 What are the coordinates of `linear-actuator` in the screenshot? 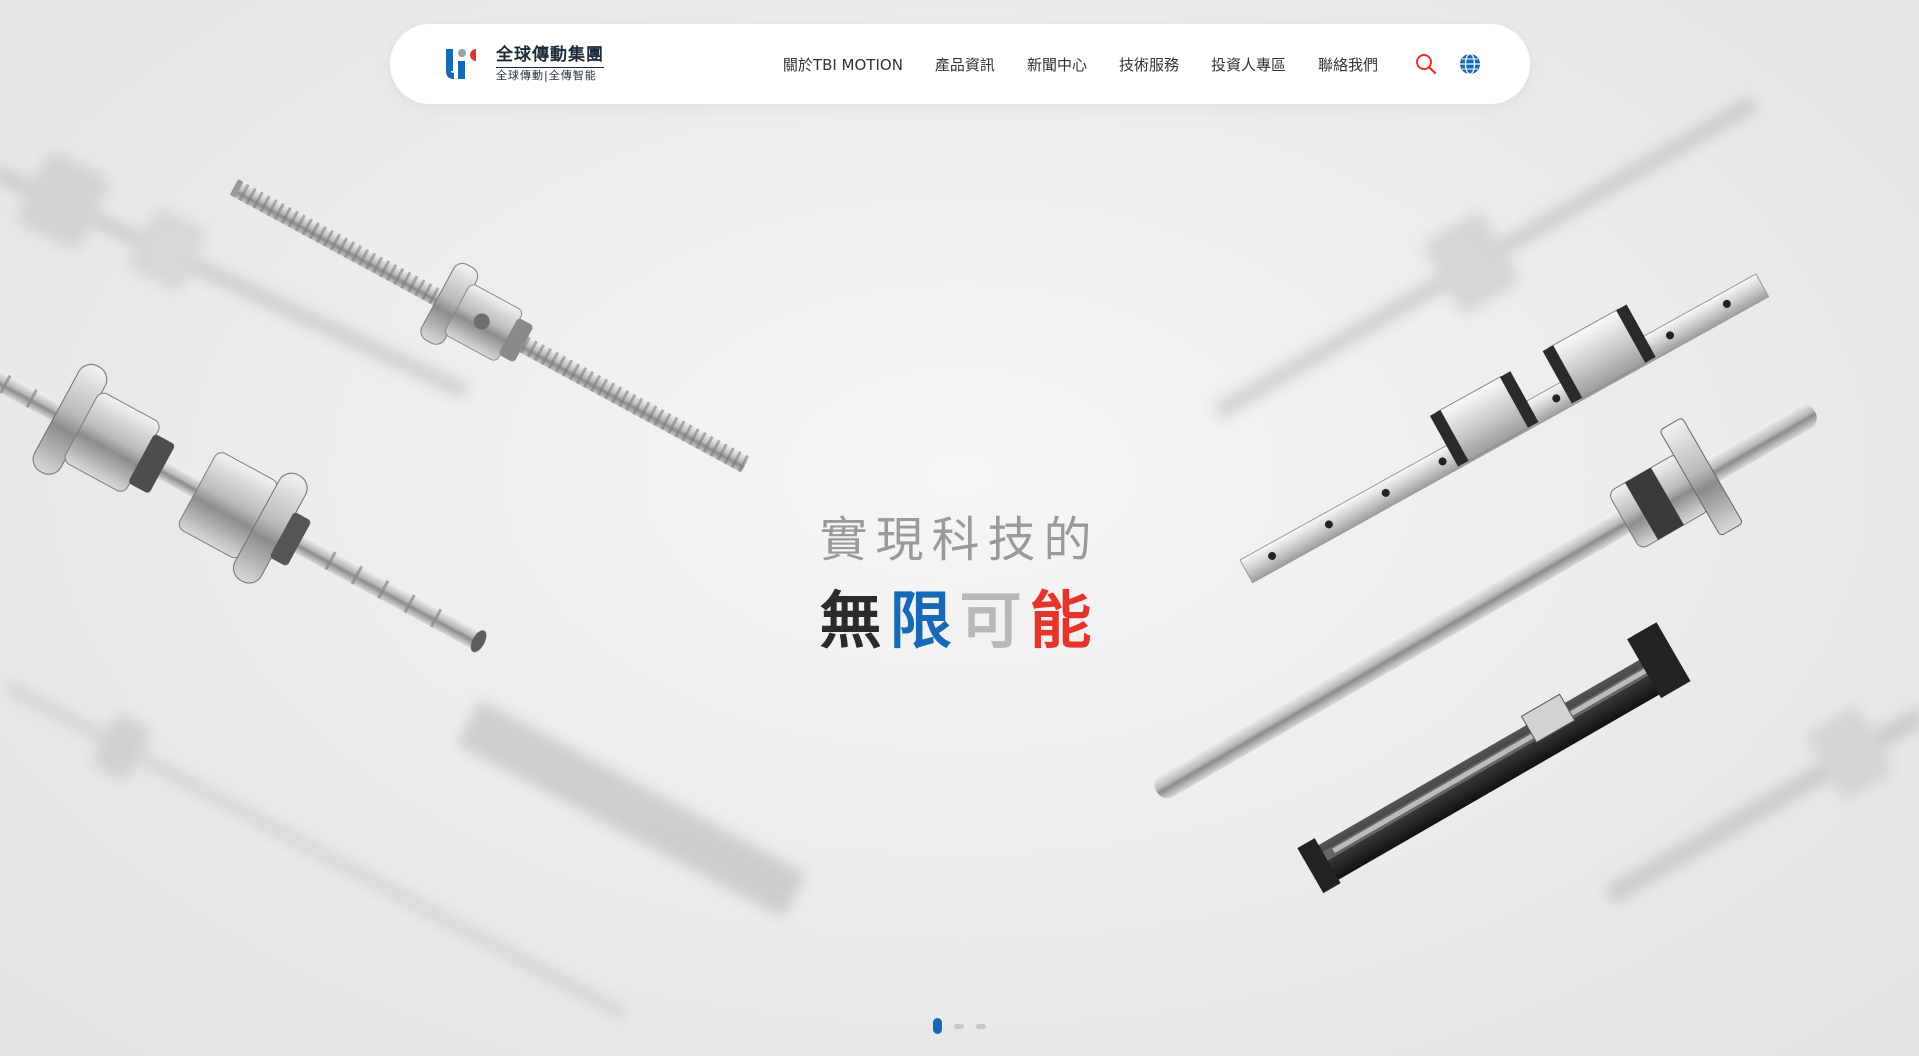 It's located at (1494, 758).